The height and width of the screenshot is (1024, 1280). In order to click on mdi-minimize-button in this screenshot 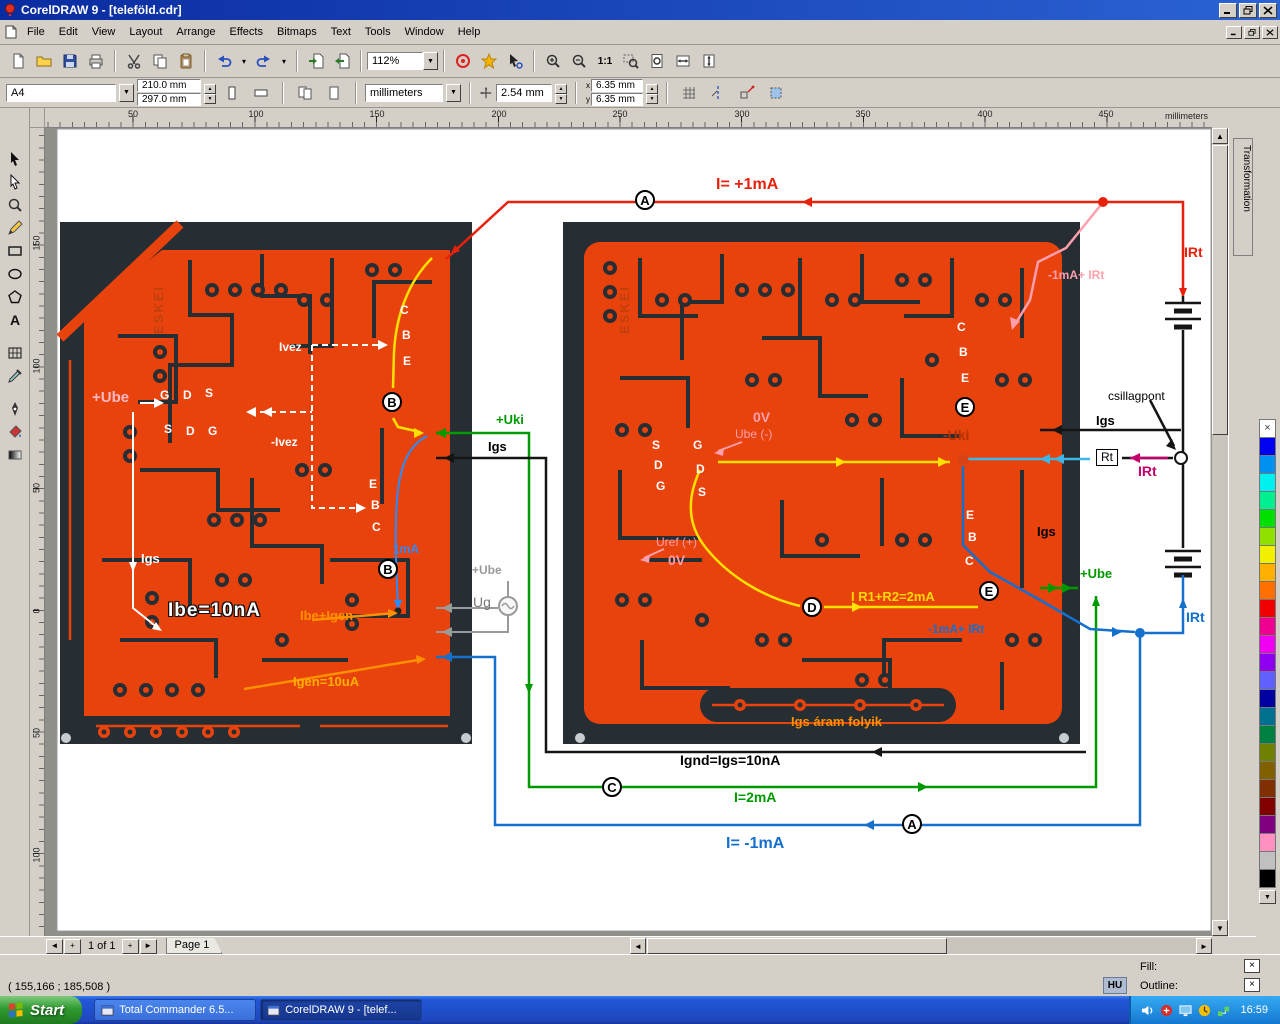, I will do `click(1234, 32)`.